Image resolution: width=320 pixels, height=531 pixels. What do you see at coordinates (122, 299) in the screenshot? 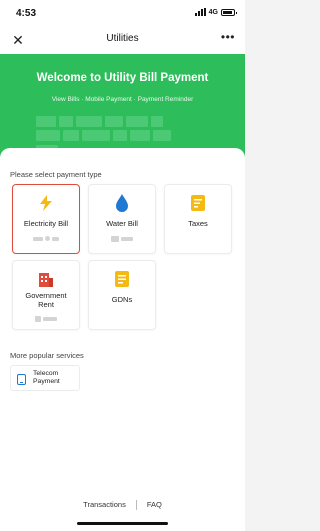
I see `payment-type-label: GDNs` at bounding box center [122, 299].